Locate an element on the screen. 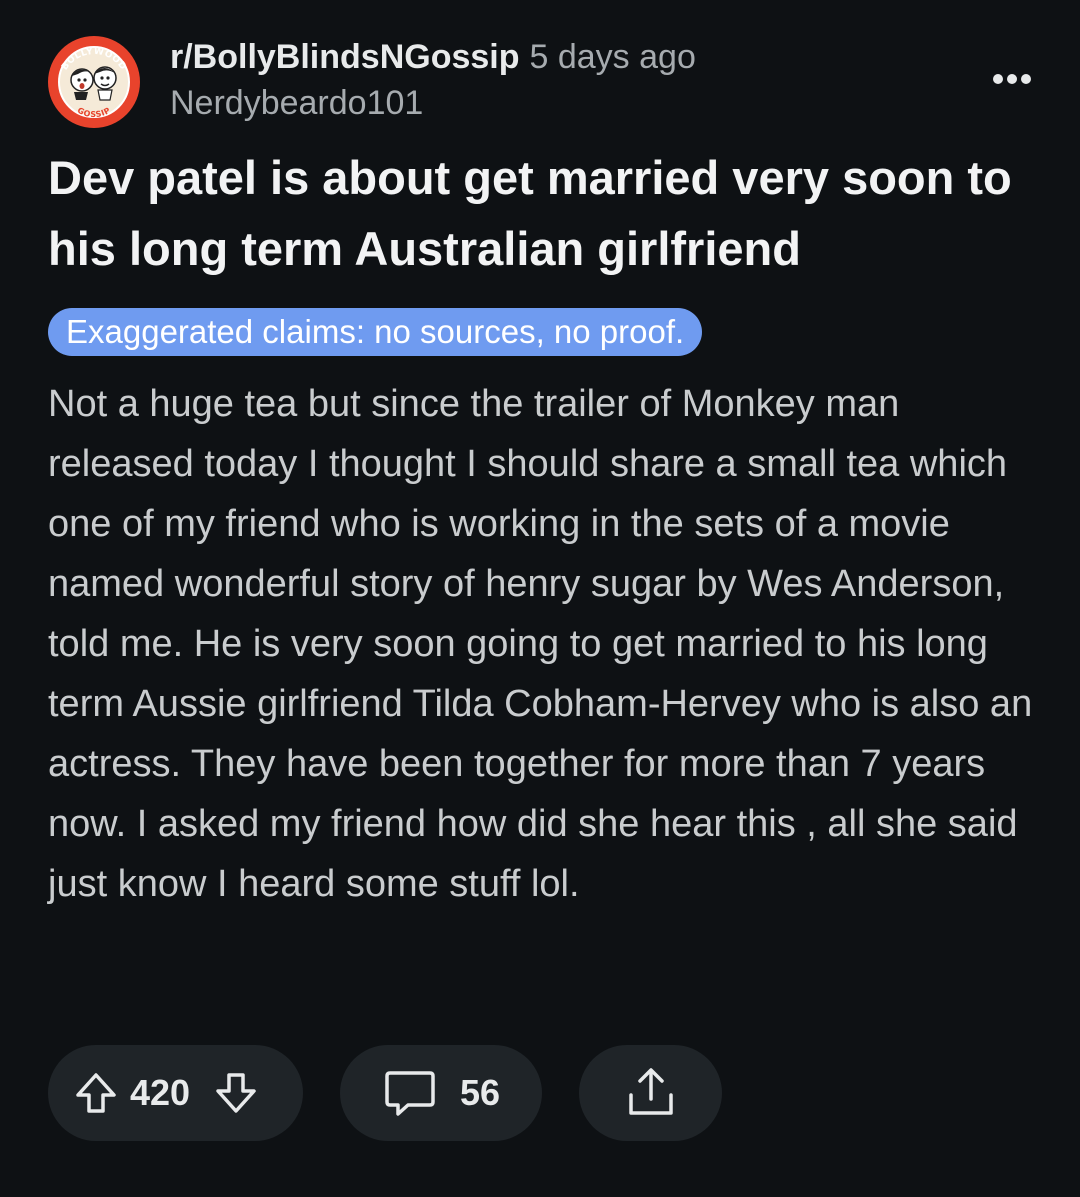 The height and width of the screenshot is (1197, 1080). downvote-button is located at coordinates (236, 1093).